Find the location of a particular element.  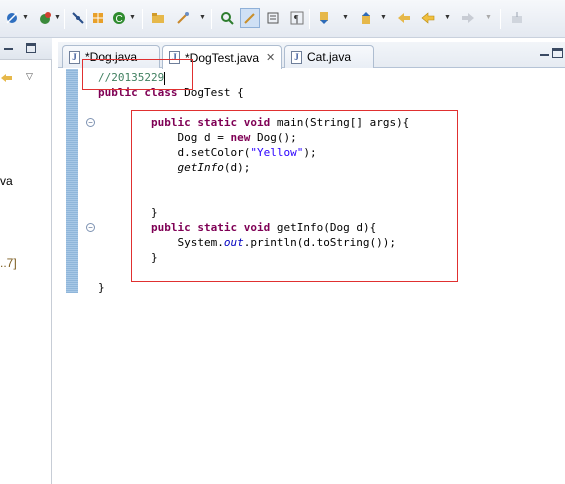

tab-cat-java: J Cat.java is located at coordinates (329, 56).